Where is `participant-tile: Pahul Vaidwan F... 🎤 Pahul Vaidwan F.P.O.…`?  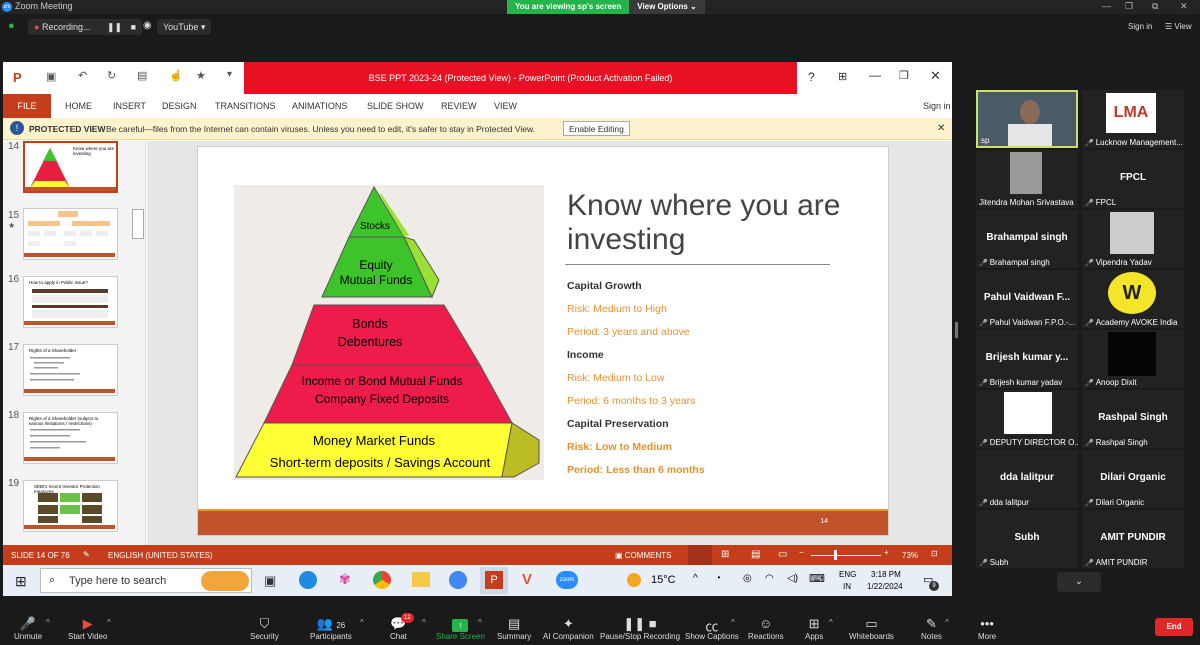
participant-tile: Pahul Vaidwan F... 🎤 Pahul Vaidwan F.P.O.… is located at coordinates (1027, 299).